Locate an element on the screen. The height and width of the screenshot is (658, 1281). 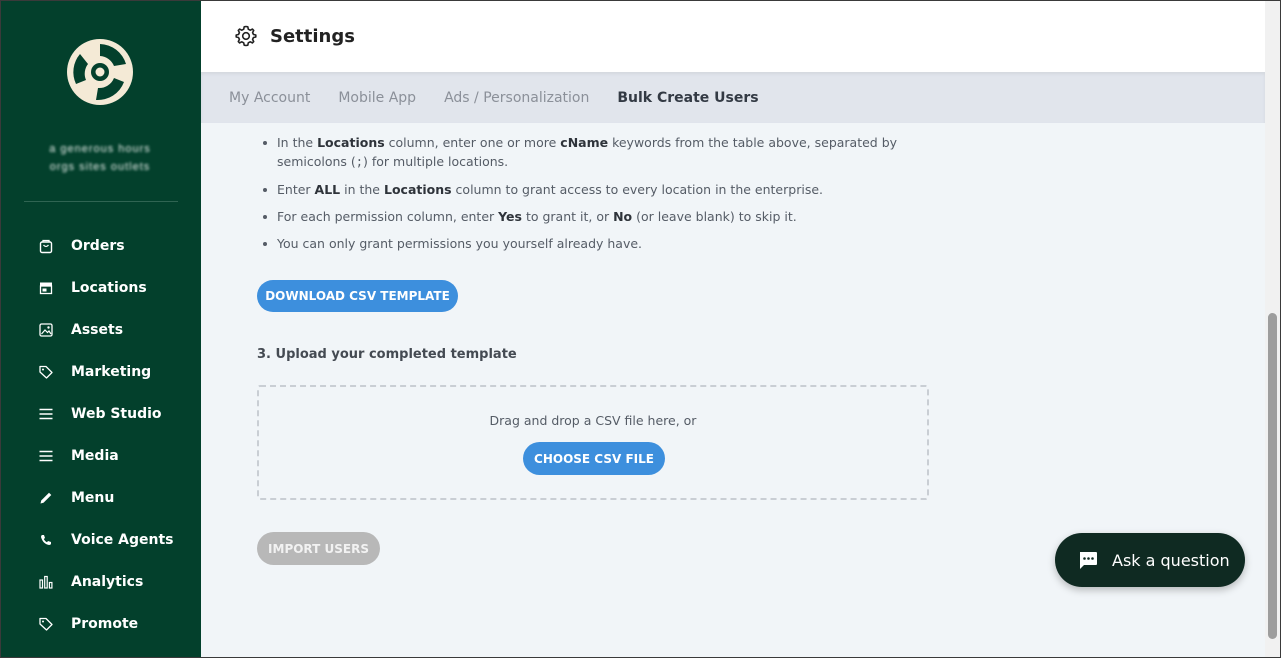
sidebar-item-label: Analytics is located at coordinates (107, 582).